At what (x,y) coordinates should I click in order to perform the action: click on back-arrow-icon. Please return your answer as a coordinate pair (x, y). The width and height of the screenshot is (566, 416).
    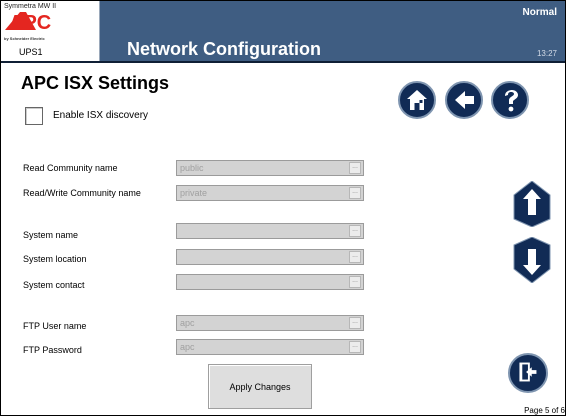
    Looking at the image, I should click on (464, 100).